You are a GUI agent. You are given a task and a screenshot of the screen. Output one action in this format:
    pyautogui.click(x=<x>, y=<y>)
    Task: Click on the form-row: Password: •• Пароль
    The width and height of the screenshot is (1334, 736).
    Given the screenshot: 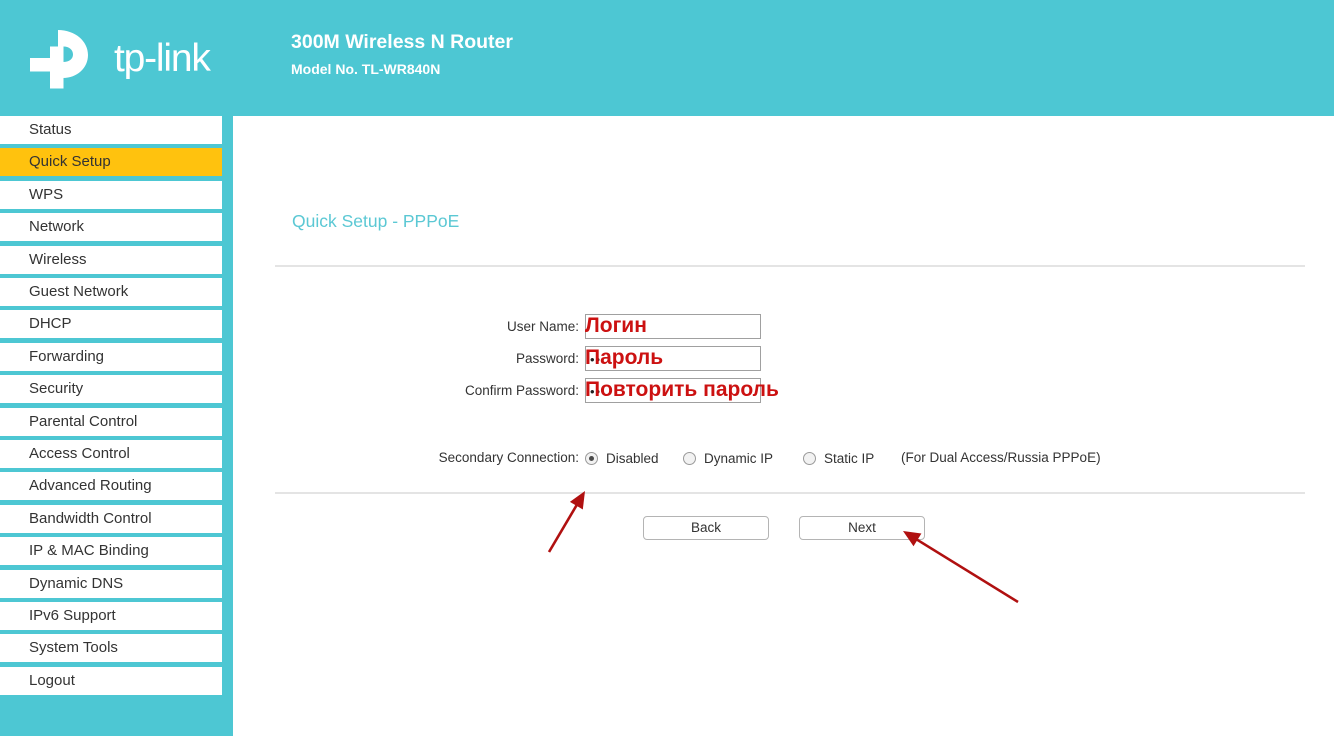 What is the action you would take?
    pyautogui.click(x=783, y=359)
    